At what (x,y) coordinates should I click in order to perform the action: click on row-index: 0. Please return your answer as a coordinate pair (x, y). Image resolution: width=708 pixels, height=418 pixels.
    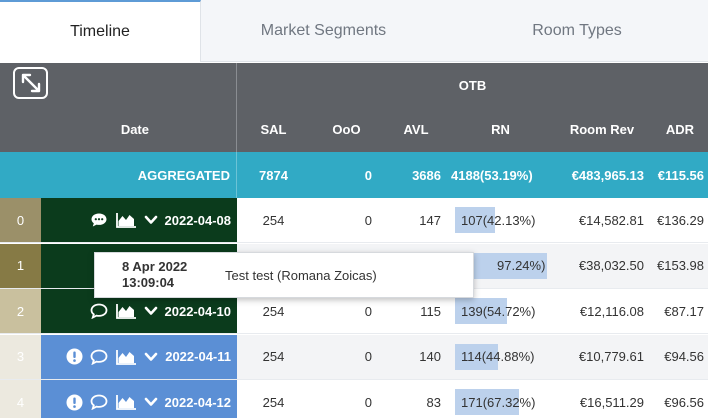
    Looking at the image, I should click on (20, 220).